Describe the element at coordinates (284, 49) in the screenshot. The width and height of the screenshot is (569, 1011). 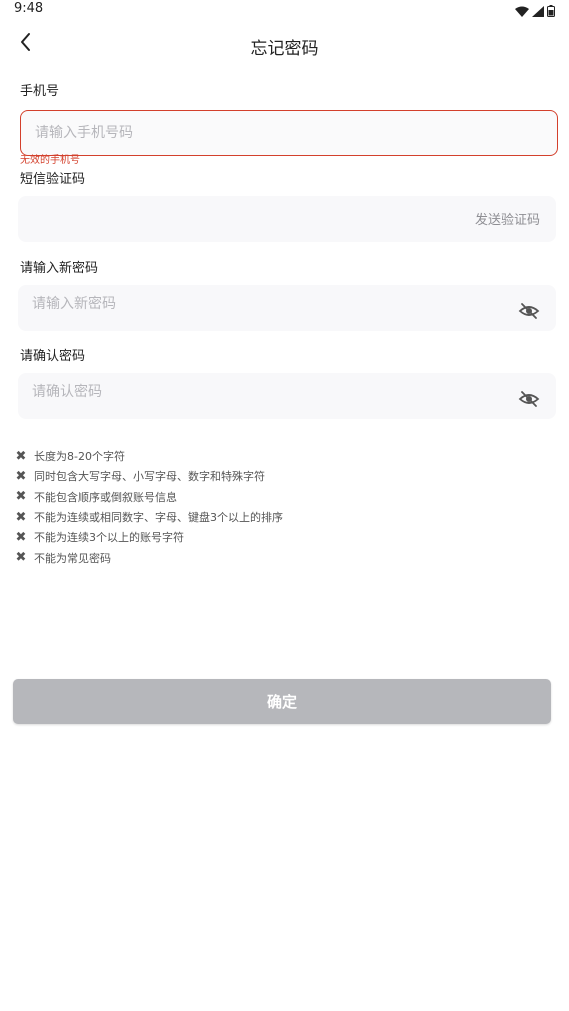
I see `page-title: 忘记密码` at that location.